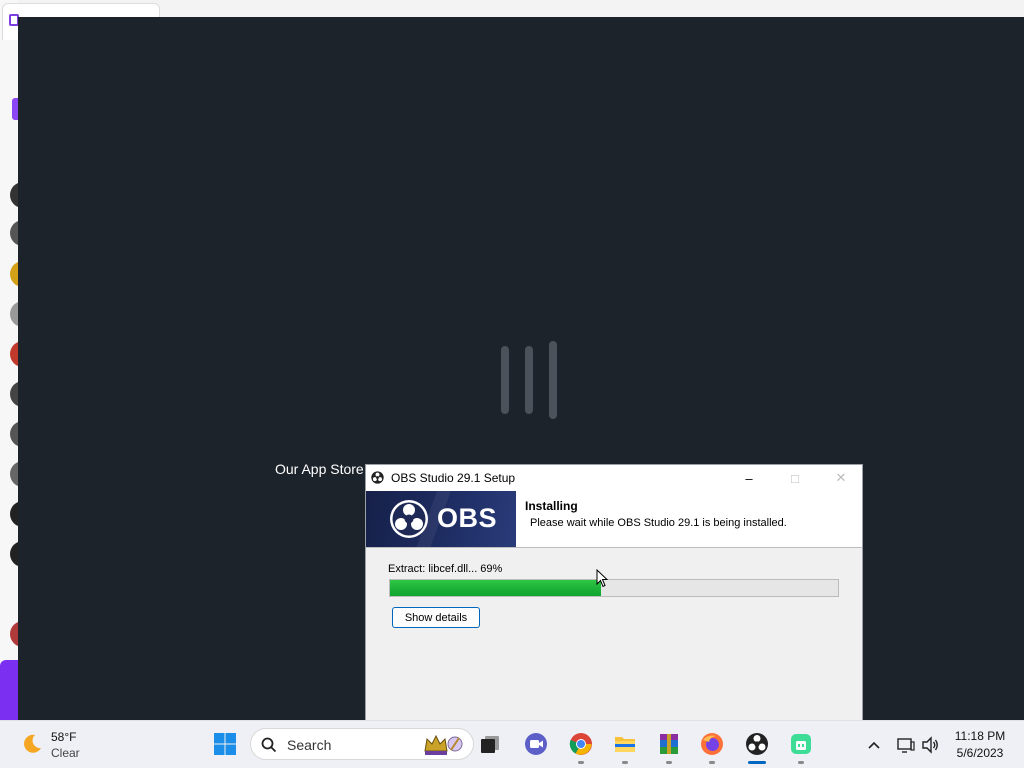 The image size is (1024, 768). What do you see at coordinates (495, 588) in the screenshot?
I see `progress-fill` at bounding box center [495, 588].